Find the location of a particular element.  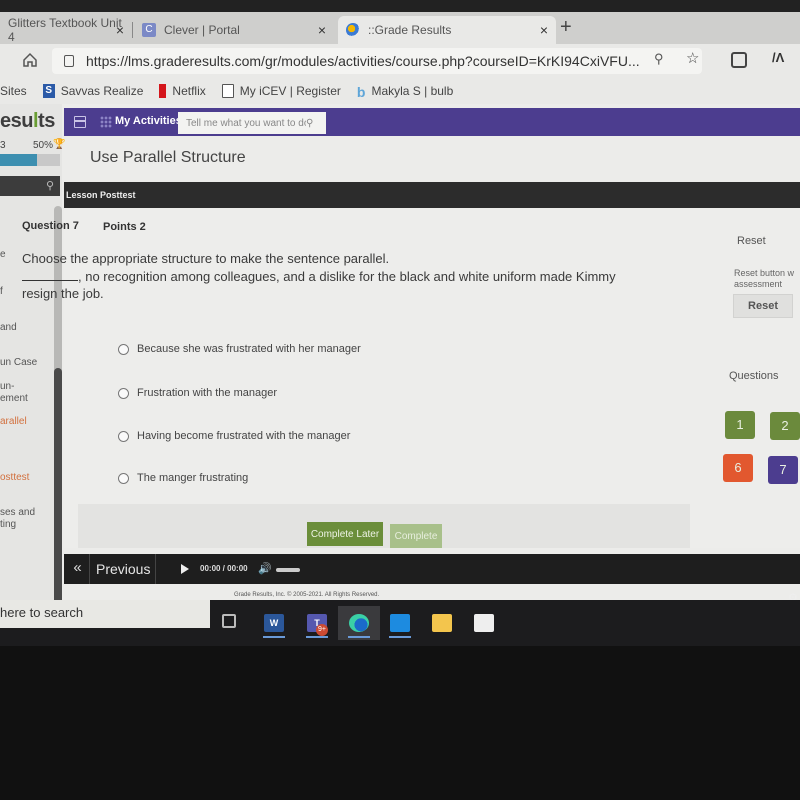

windows-taskbar: here to search W T 9+ is located at coordinates (400, 623).